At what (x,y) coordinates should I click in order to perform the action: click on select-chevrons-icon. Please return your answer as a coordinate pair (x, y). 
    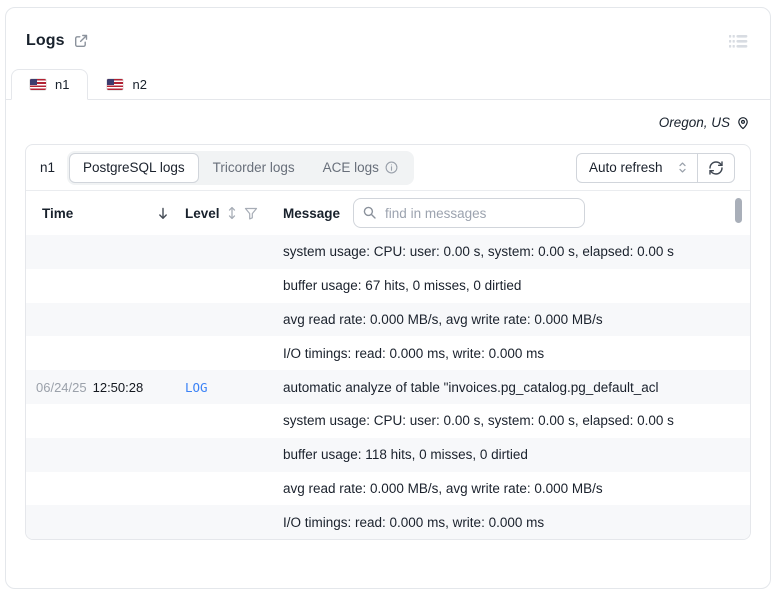
    Looking at the image, I should click on (682, 167).